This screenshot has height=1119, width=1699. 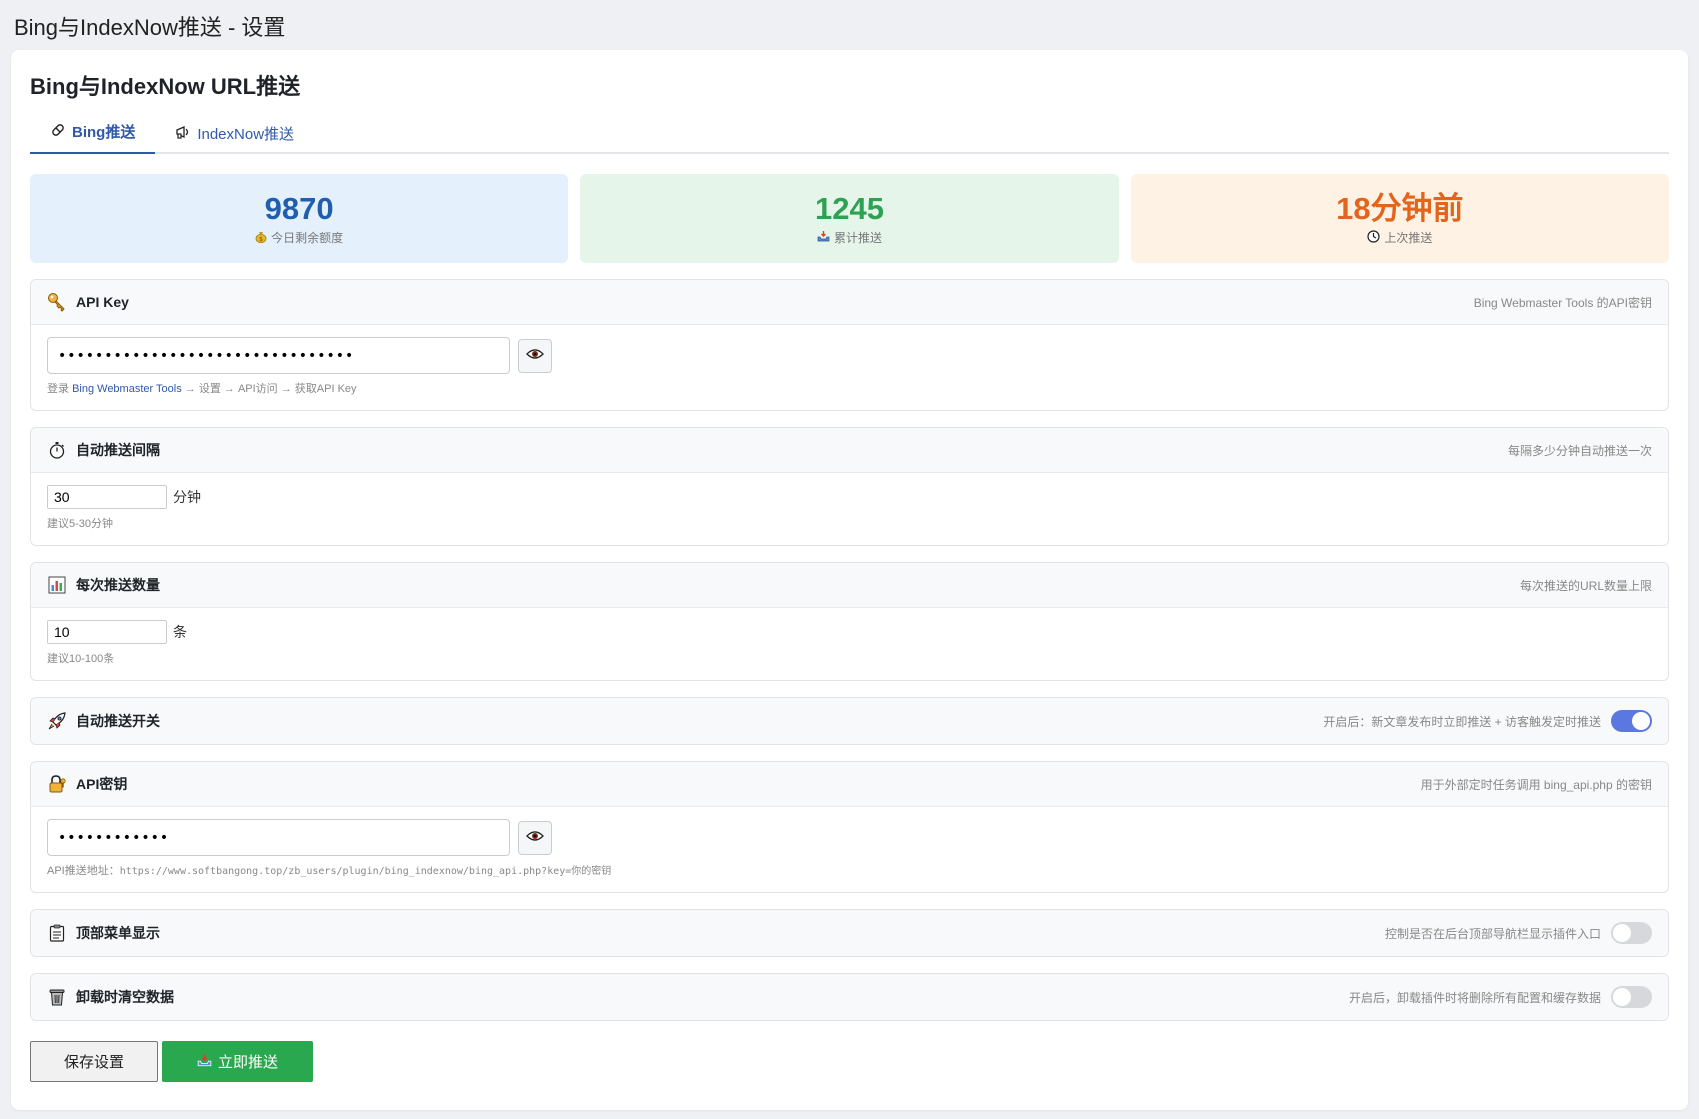 I want to click on top-menu-title: 顶部菜单显示, so click(x=118, y=933).